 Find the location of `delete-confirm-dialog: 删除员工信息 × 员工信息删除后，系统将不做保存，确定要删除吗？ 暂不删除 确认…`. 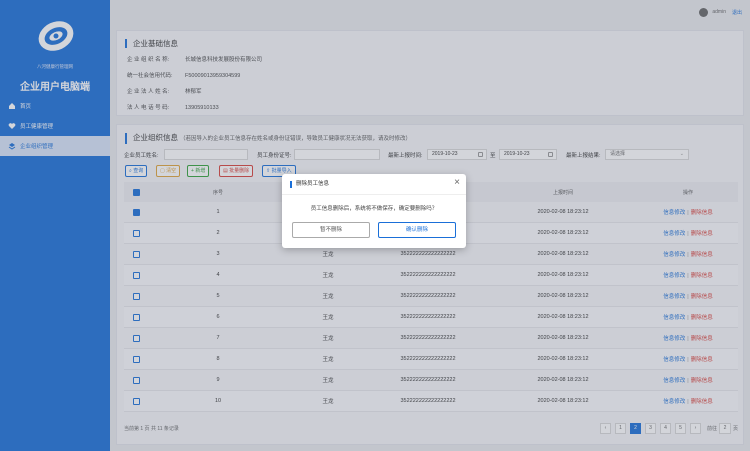

delete-confirm-dialog: 删除员工信息 × 员工信息删除后，系统将不做保存，确定要删除吗？ 暂不删除 确认… is located at coordinates (374, 211).